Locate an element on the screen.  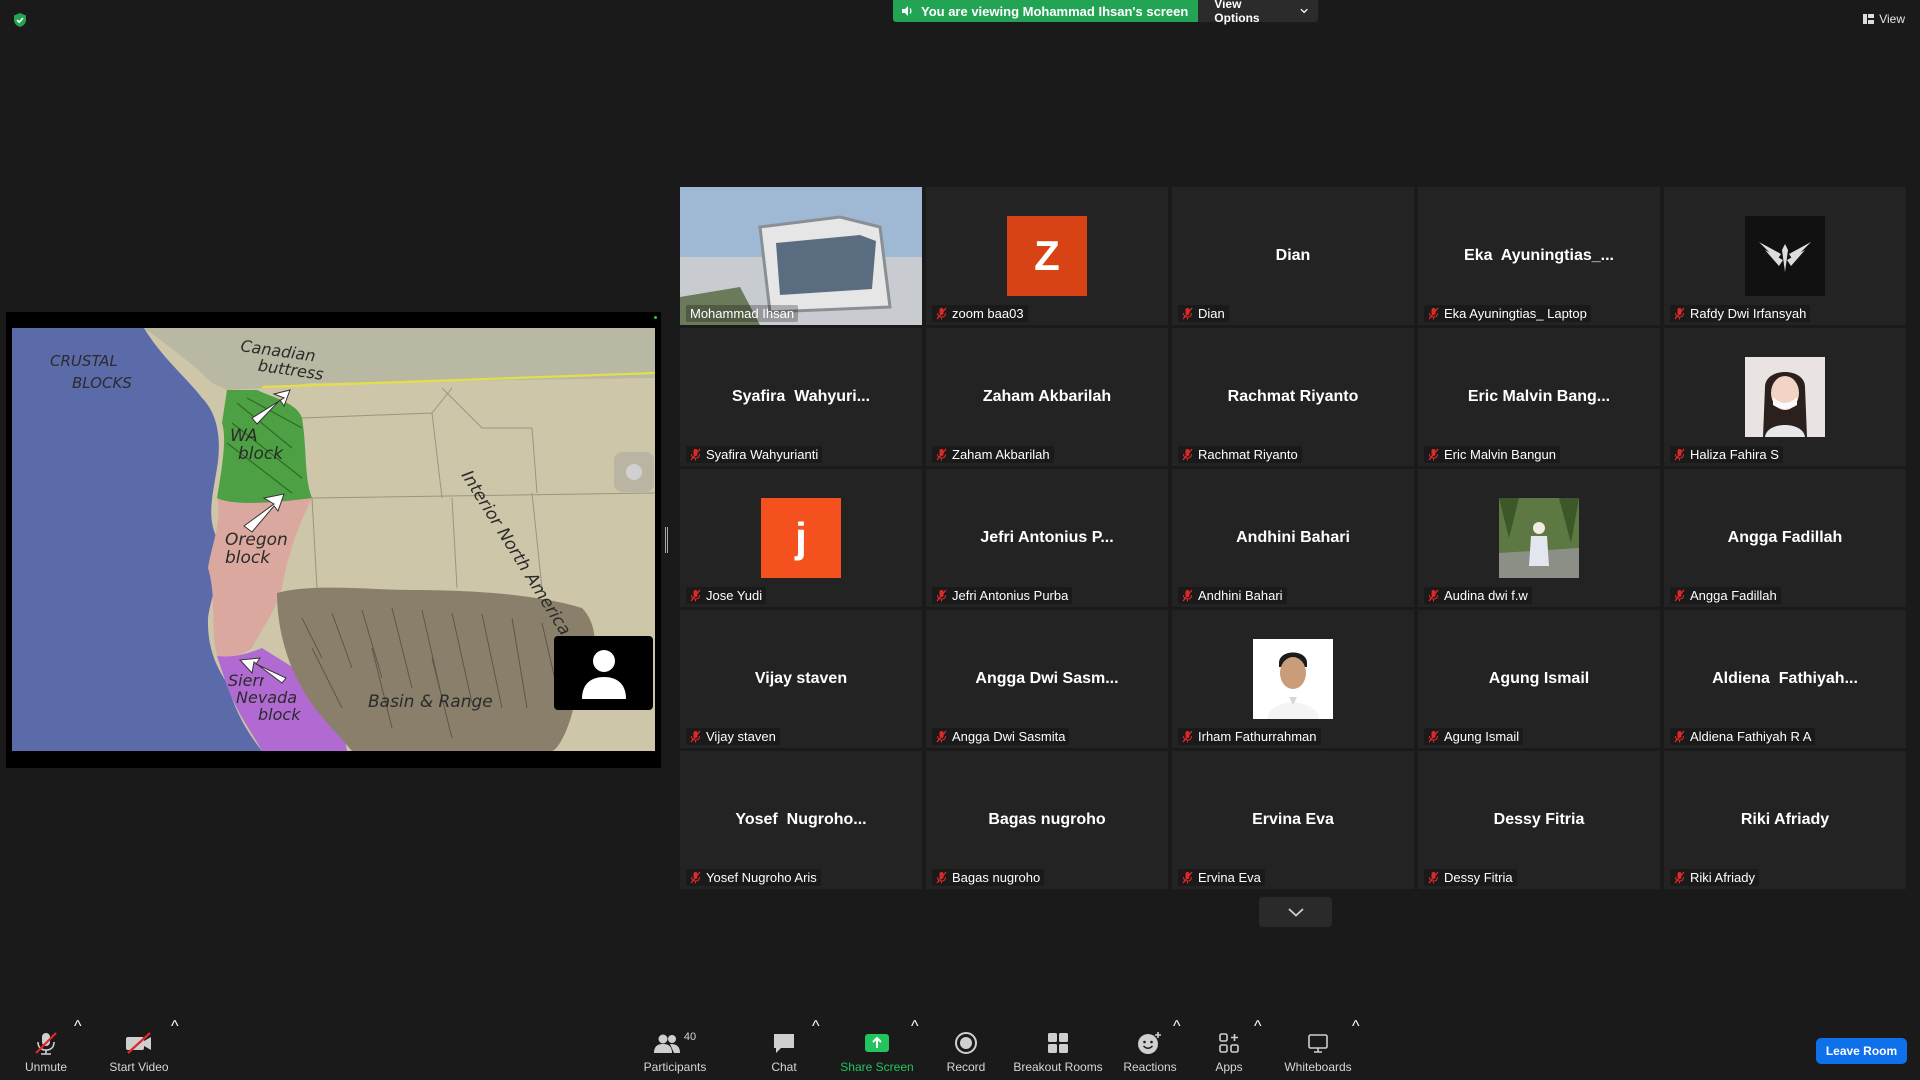
floating-control-button is located at coordinates (634, 472).